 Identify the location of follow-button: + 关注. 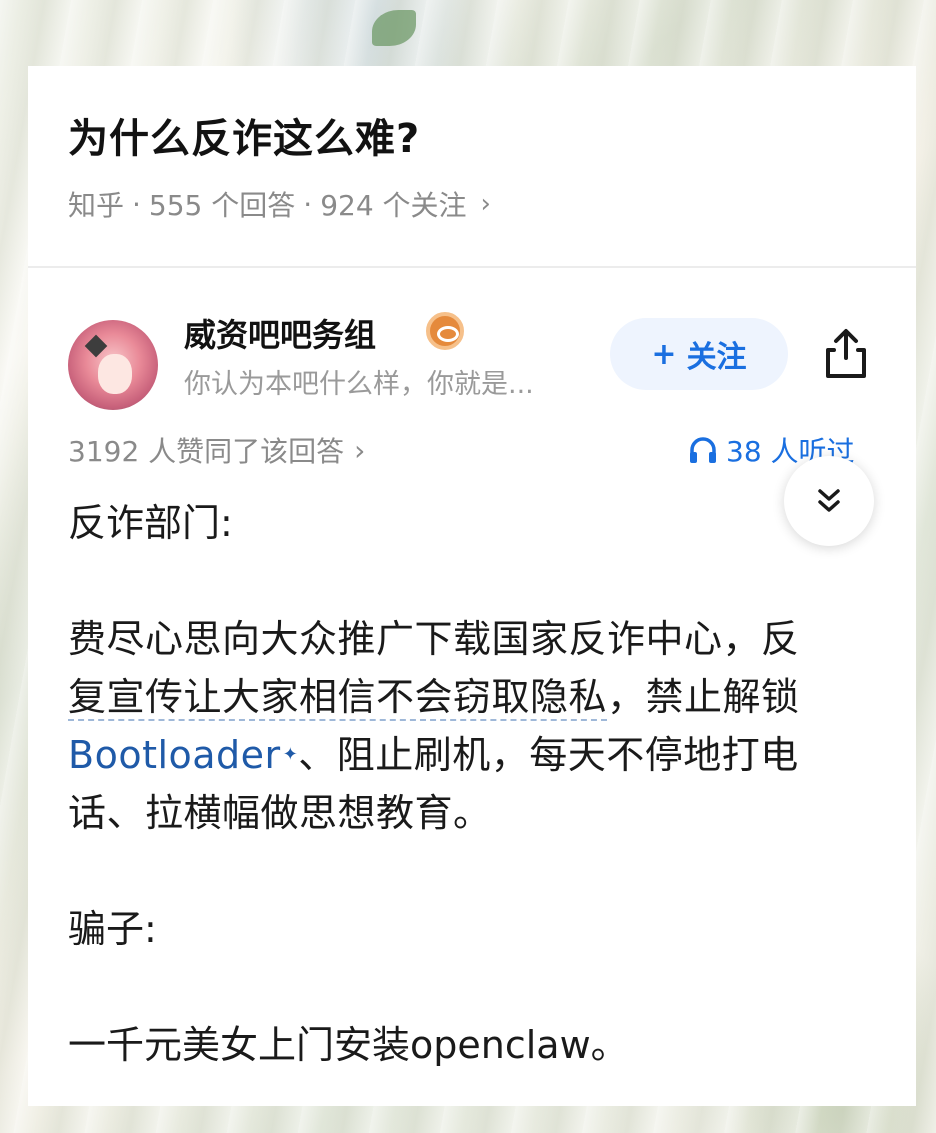
(699, 354).